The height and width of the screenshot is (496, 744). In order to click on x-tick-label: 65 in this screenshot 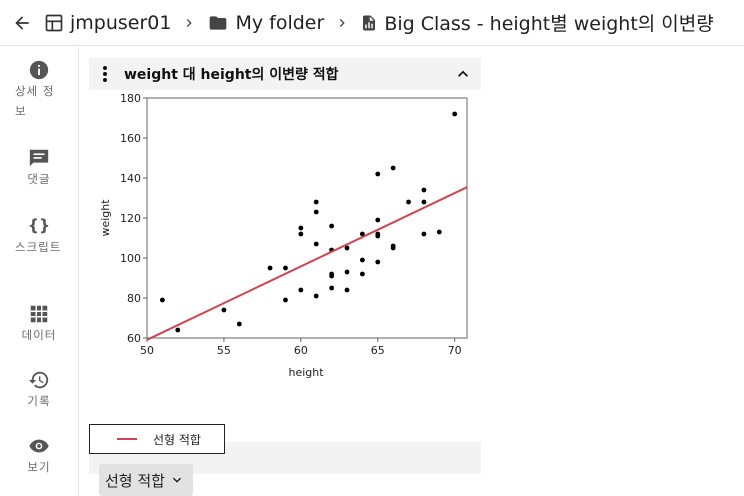, I will do `click(378, 350)`.